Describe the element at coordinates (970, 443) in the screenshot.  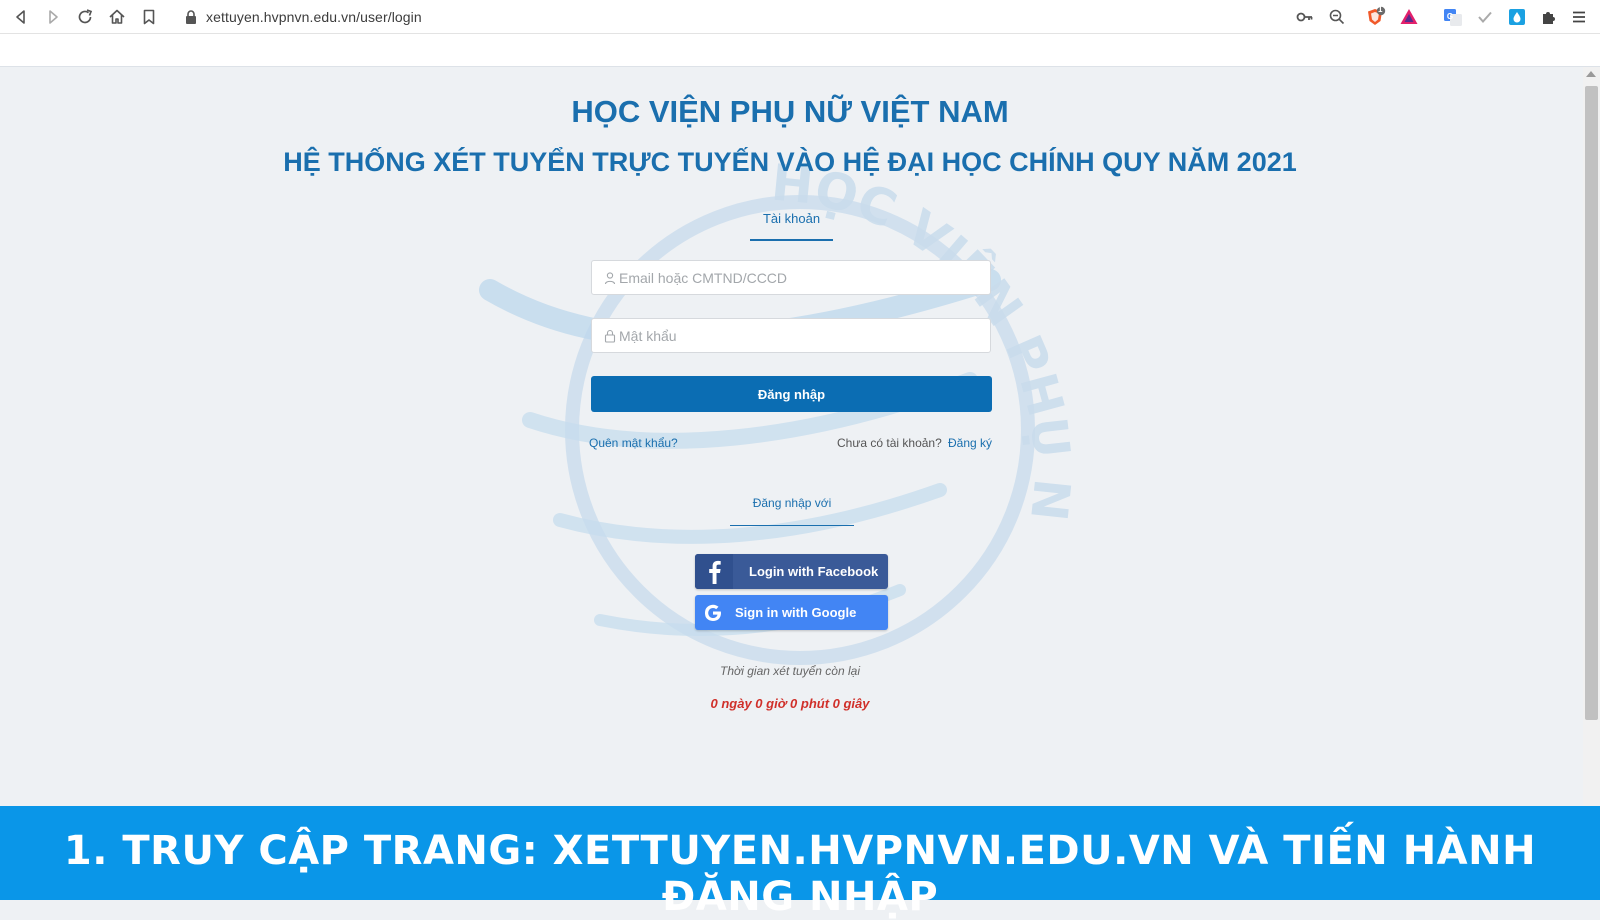
I see `register-link: Đăng ký` at that location.